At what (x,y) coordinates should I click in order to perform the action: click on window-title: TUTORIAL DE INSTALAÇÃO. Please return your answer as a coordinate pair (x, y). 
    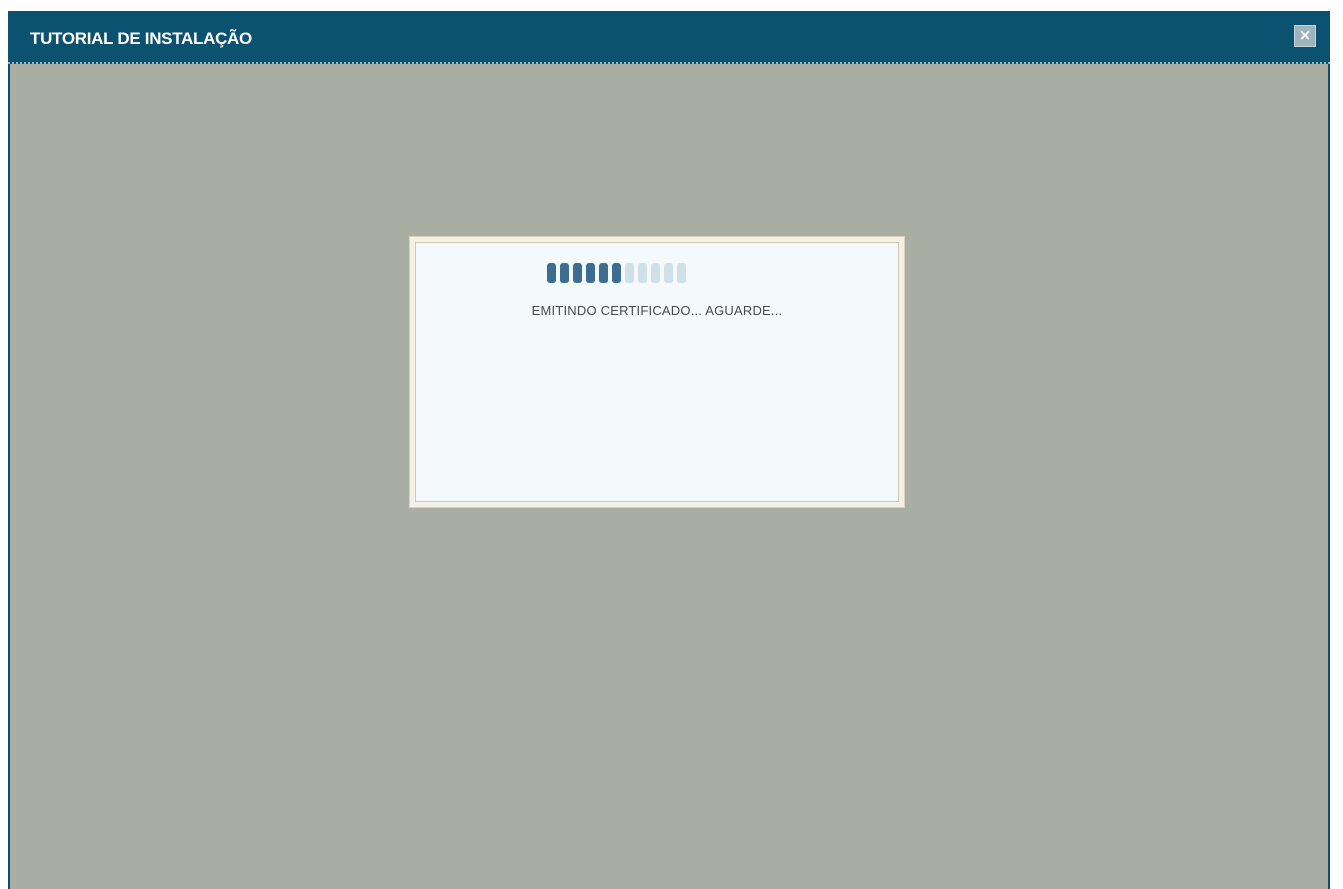
    Looking at the image, I should click on (141, 38).